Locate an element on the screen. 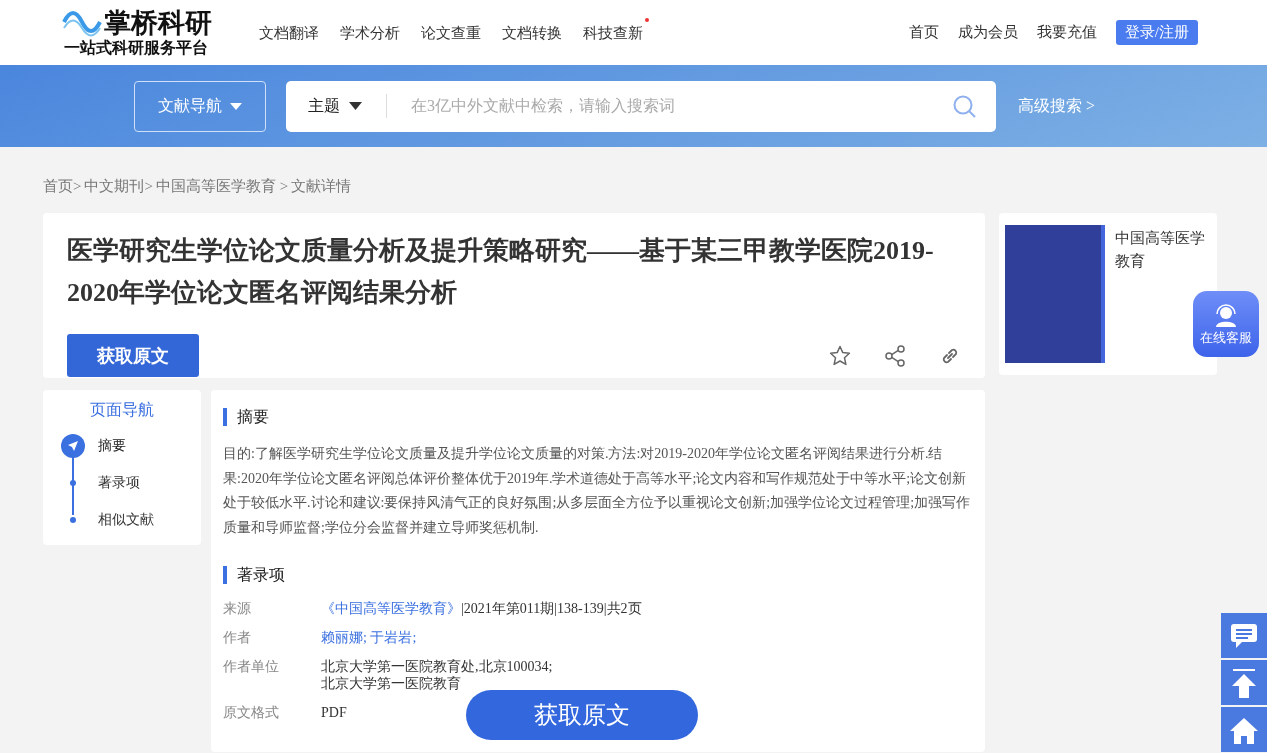  page-nav-item: 相似文献 is located at coordinates (131, 519).